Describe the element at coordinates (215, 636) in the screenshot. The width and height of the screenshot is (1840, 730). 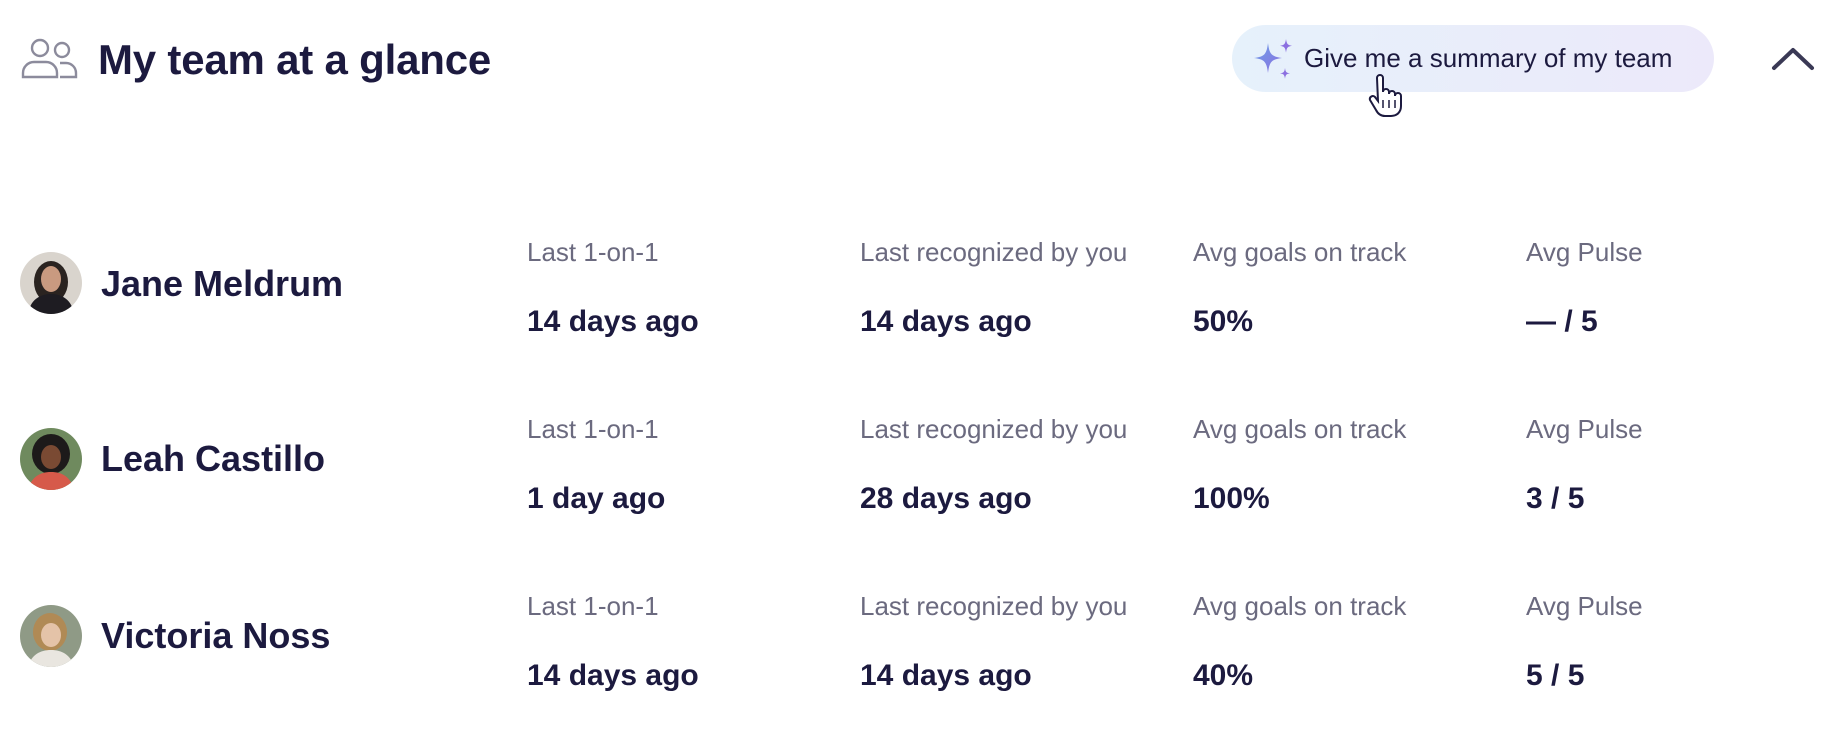
I see `team-member-name: Victoria Noss` at that location.